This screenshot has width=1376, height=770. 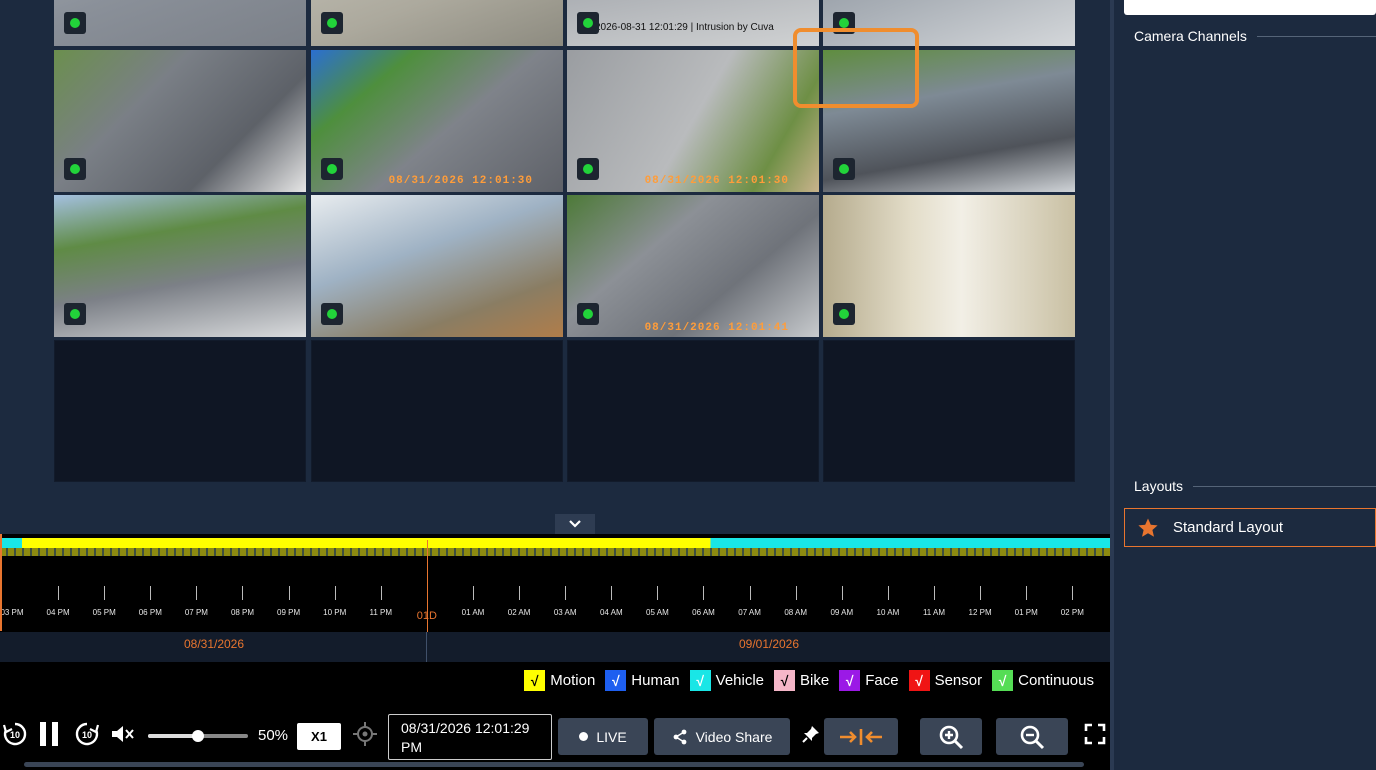 I want to click on pause-button, so click(x=49, y=734).